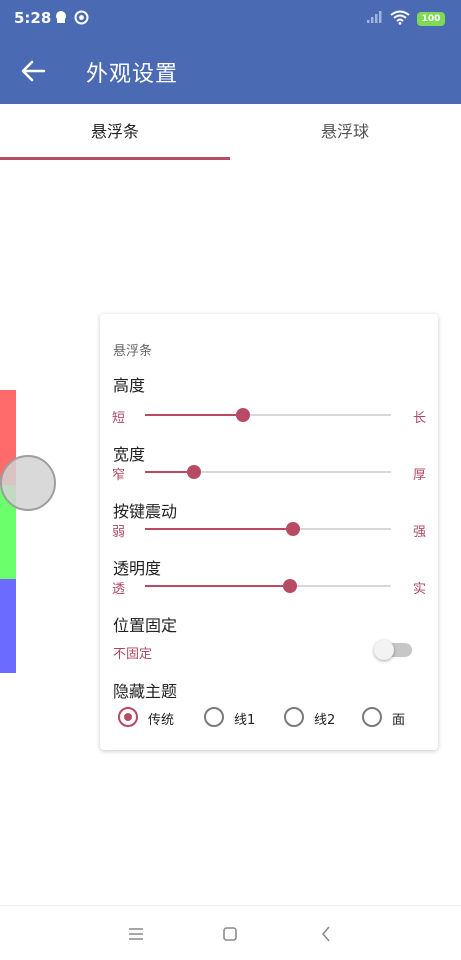 Image resolution: width=461 pixels, height=960 pixels. What do you see at coordinates (400, 17) in the screenshot?
I see `wifi-icon` at bounding box center [400, 17].